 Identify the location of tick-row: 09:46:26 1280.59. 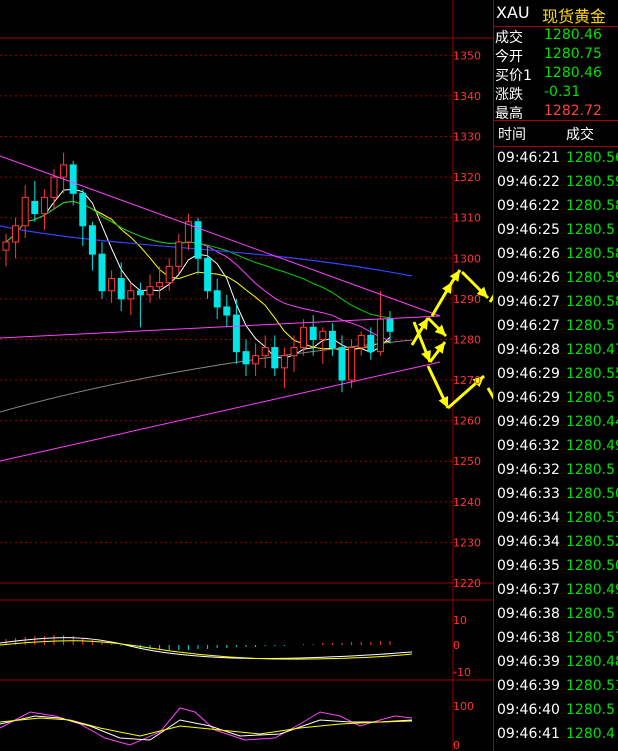
(556, 280).